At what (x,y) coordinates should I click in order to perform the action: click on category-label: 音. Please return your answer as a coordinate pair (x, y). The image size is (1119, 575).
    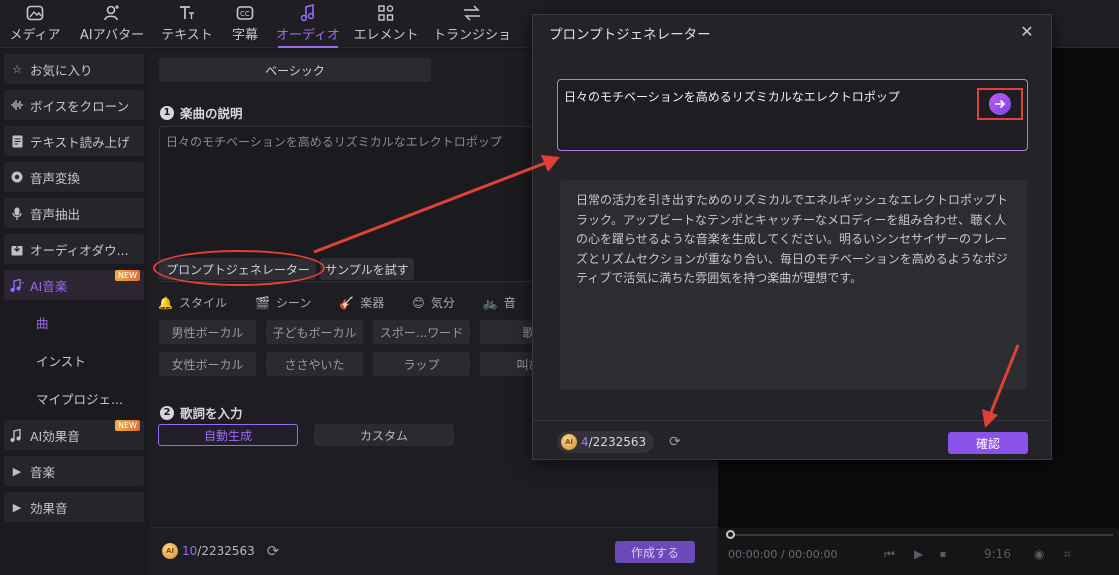
    Looking at the image, I should click on (509, 303).